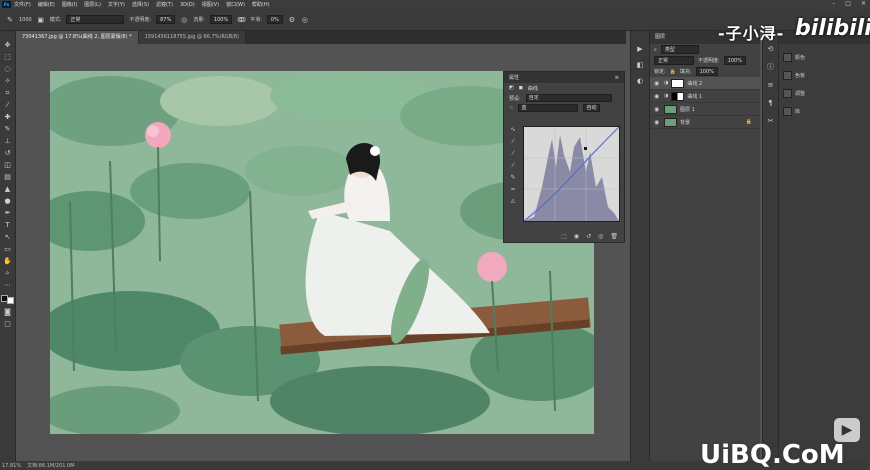 The image size is (870, 470). I want to click on minimize-icon: –, so click(833, 3).